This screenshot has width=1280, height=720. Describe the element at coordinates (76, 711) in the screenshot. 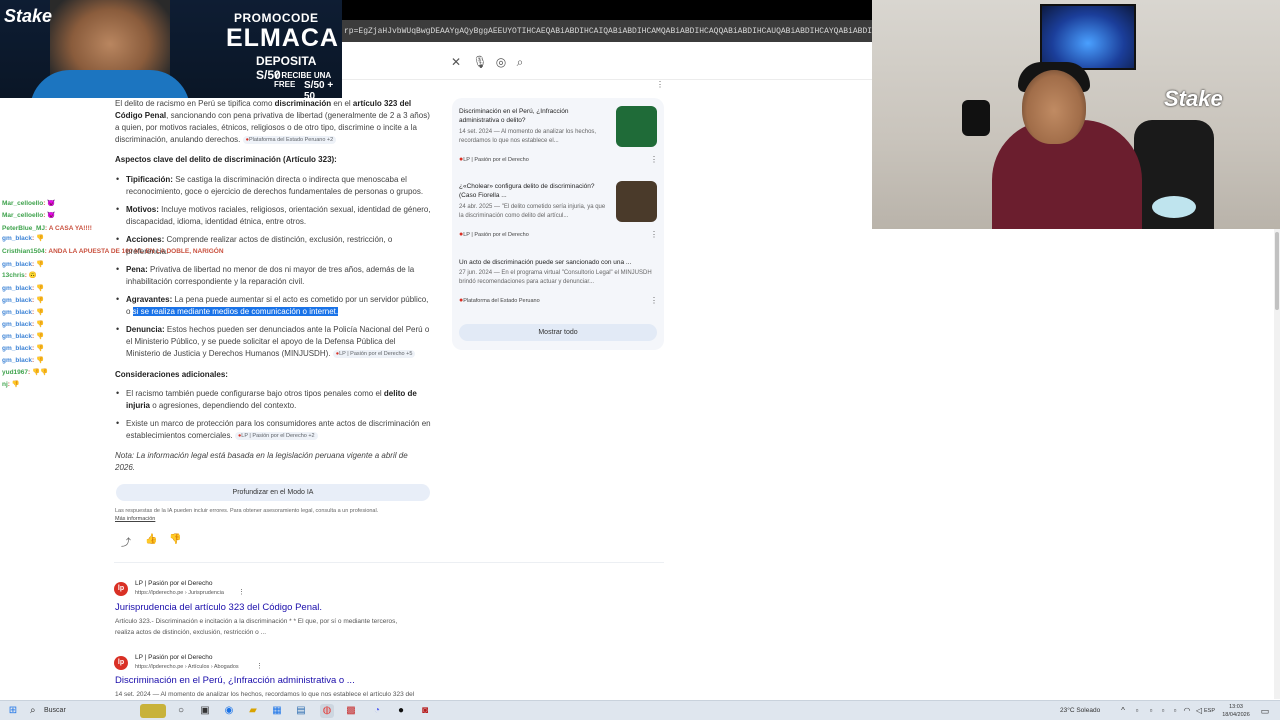

I see `taskbar-search: Buscar` at that location.